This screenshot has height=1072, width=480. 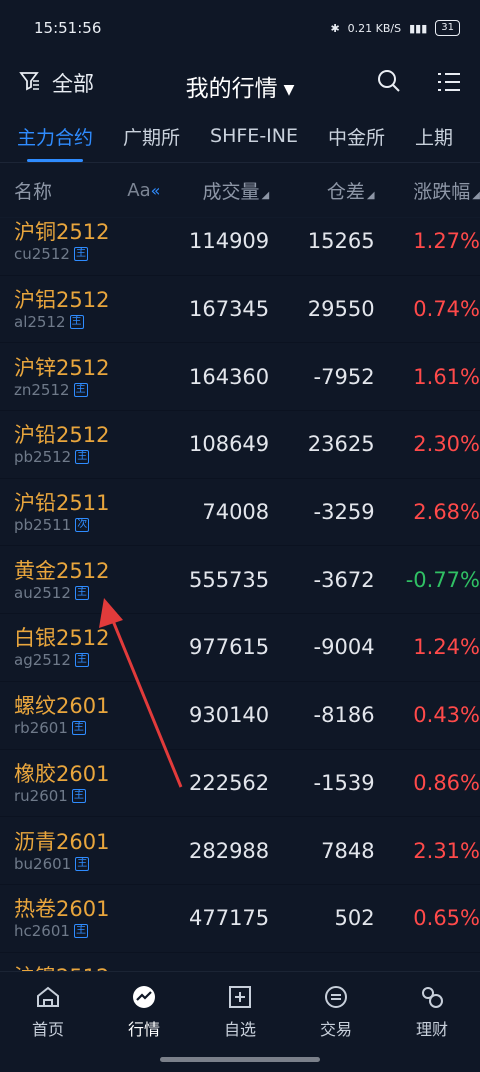 I want to click on search-button, so click(x=389, y=83).